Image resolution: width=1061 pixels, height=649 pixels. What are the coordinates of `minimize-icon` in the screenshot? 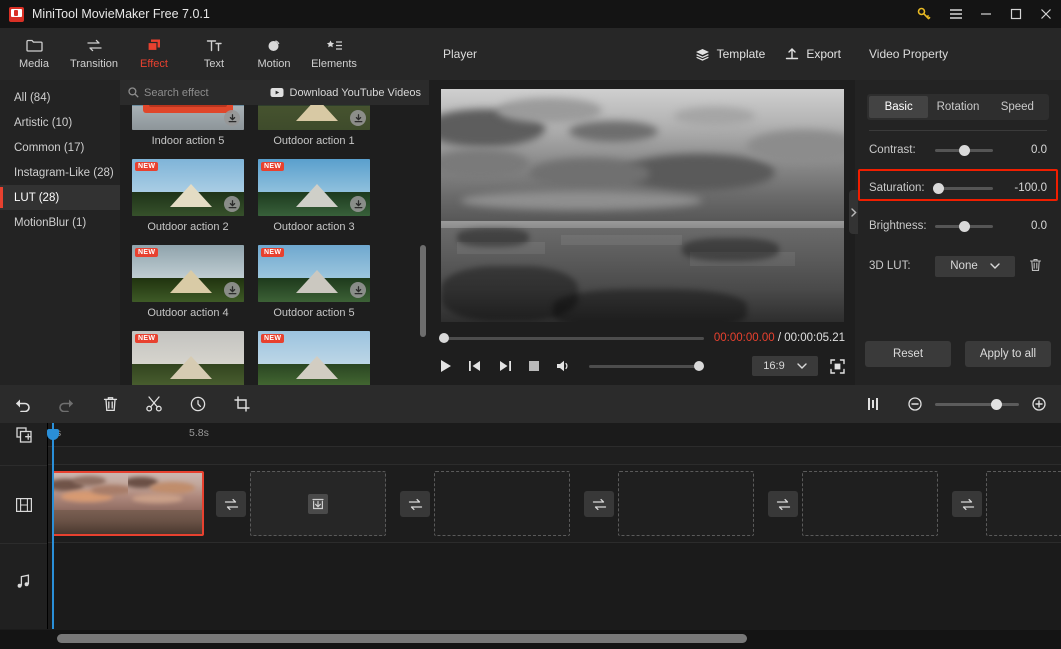 It's located at (986, 14).